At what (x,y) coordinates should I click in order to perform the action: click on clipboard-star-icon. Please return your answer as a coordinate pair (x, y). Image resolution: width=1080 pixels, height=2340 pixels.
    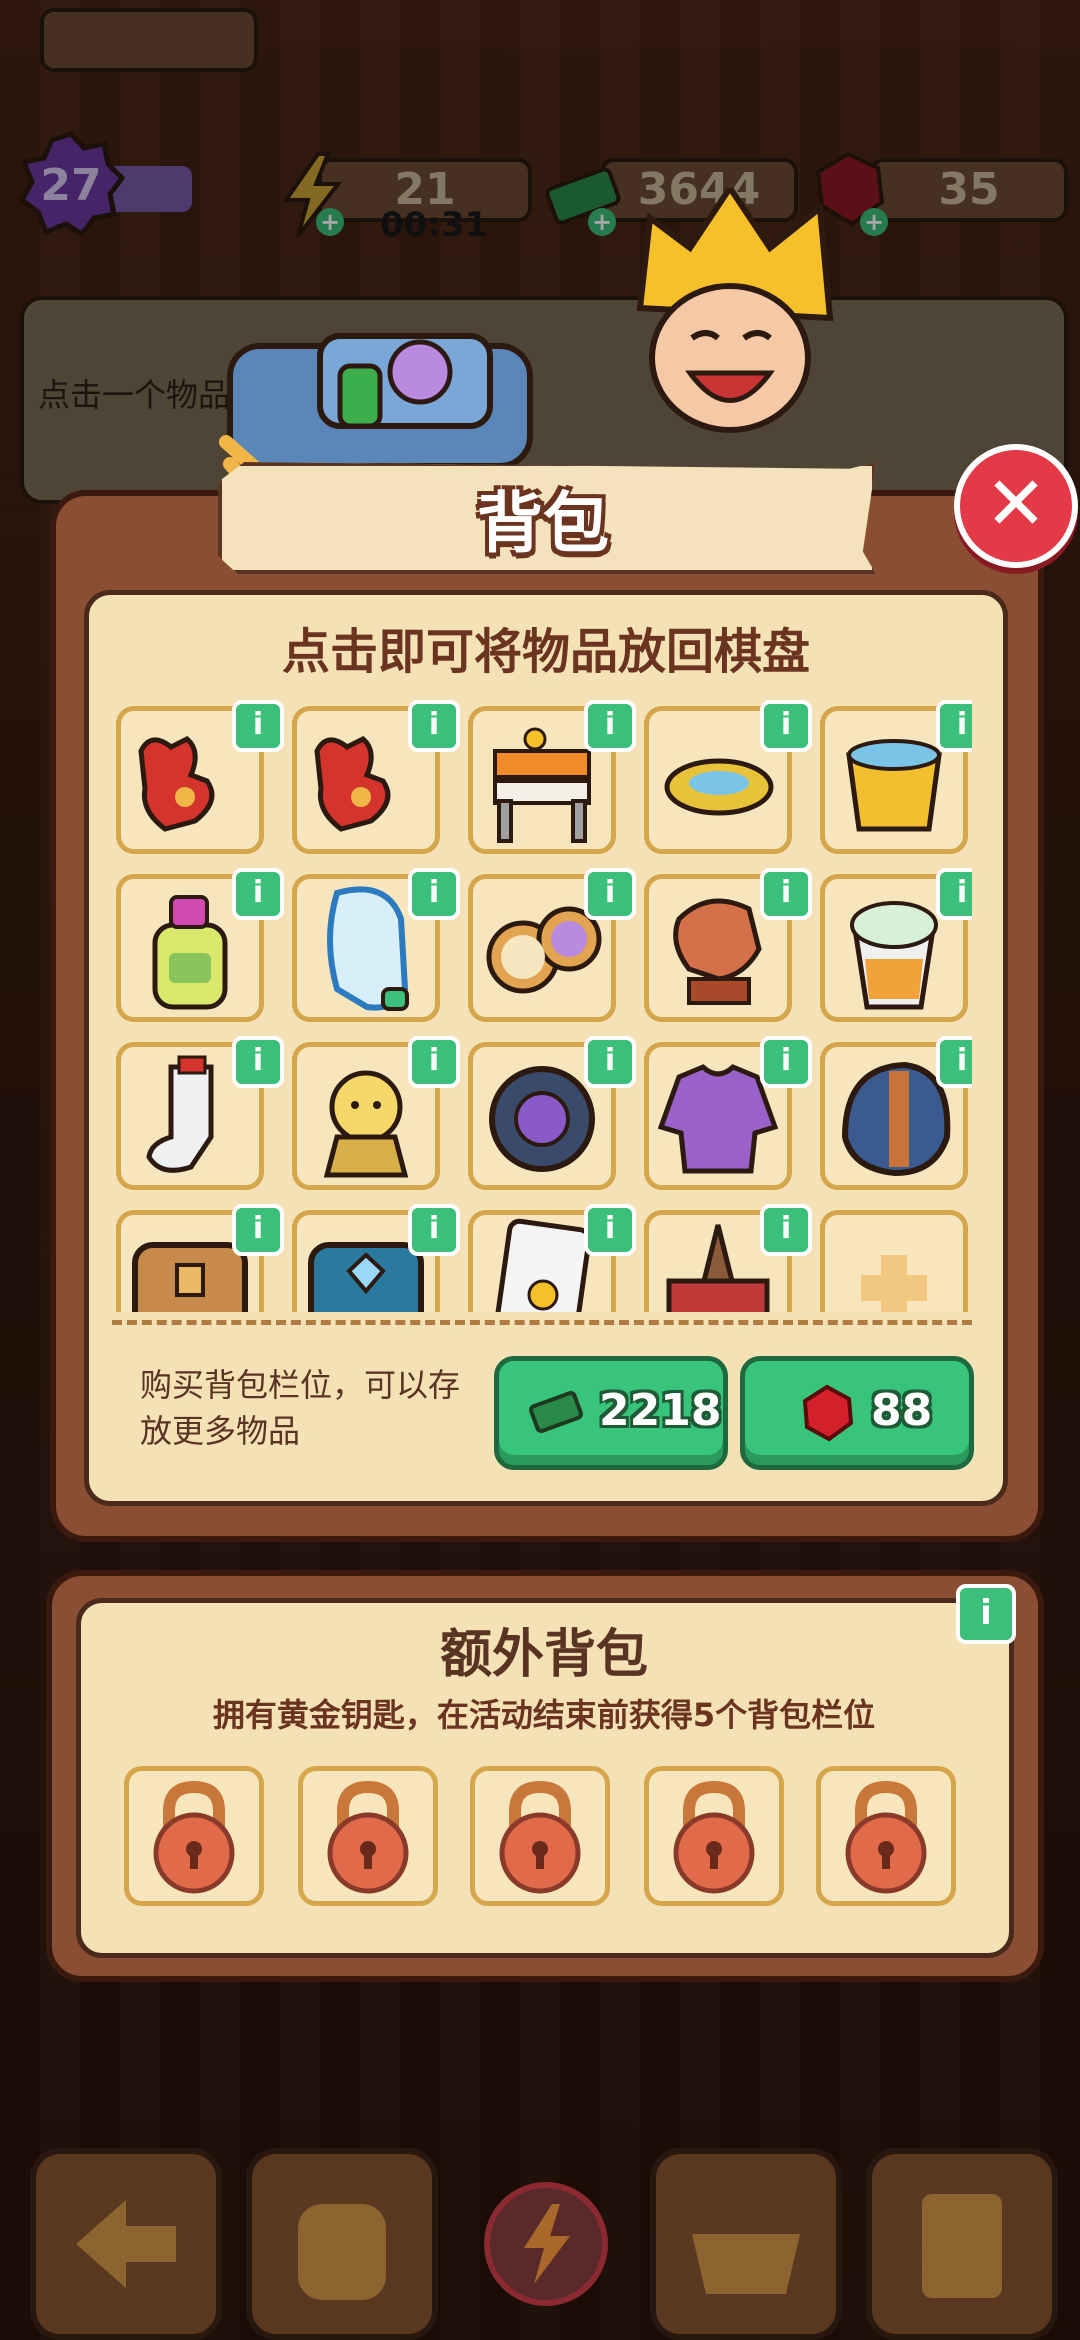
    Looking at the image, I should click on (962, 2246).